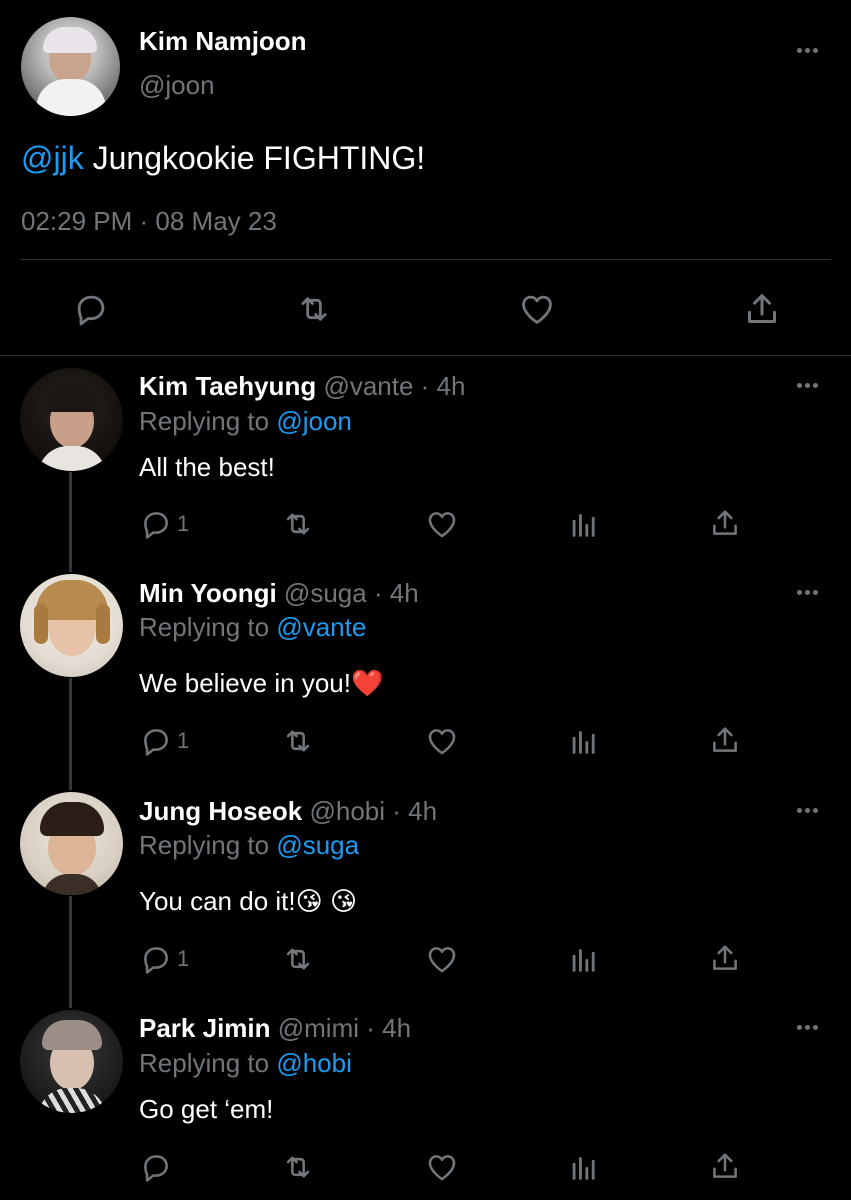  What do you see at coordinates (261, 683) in the screenshot?
I see `reply-text: We believe in you!❤️` at bounding box center [261, 683].